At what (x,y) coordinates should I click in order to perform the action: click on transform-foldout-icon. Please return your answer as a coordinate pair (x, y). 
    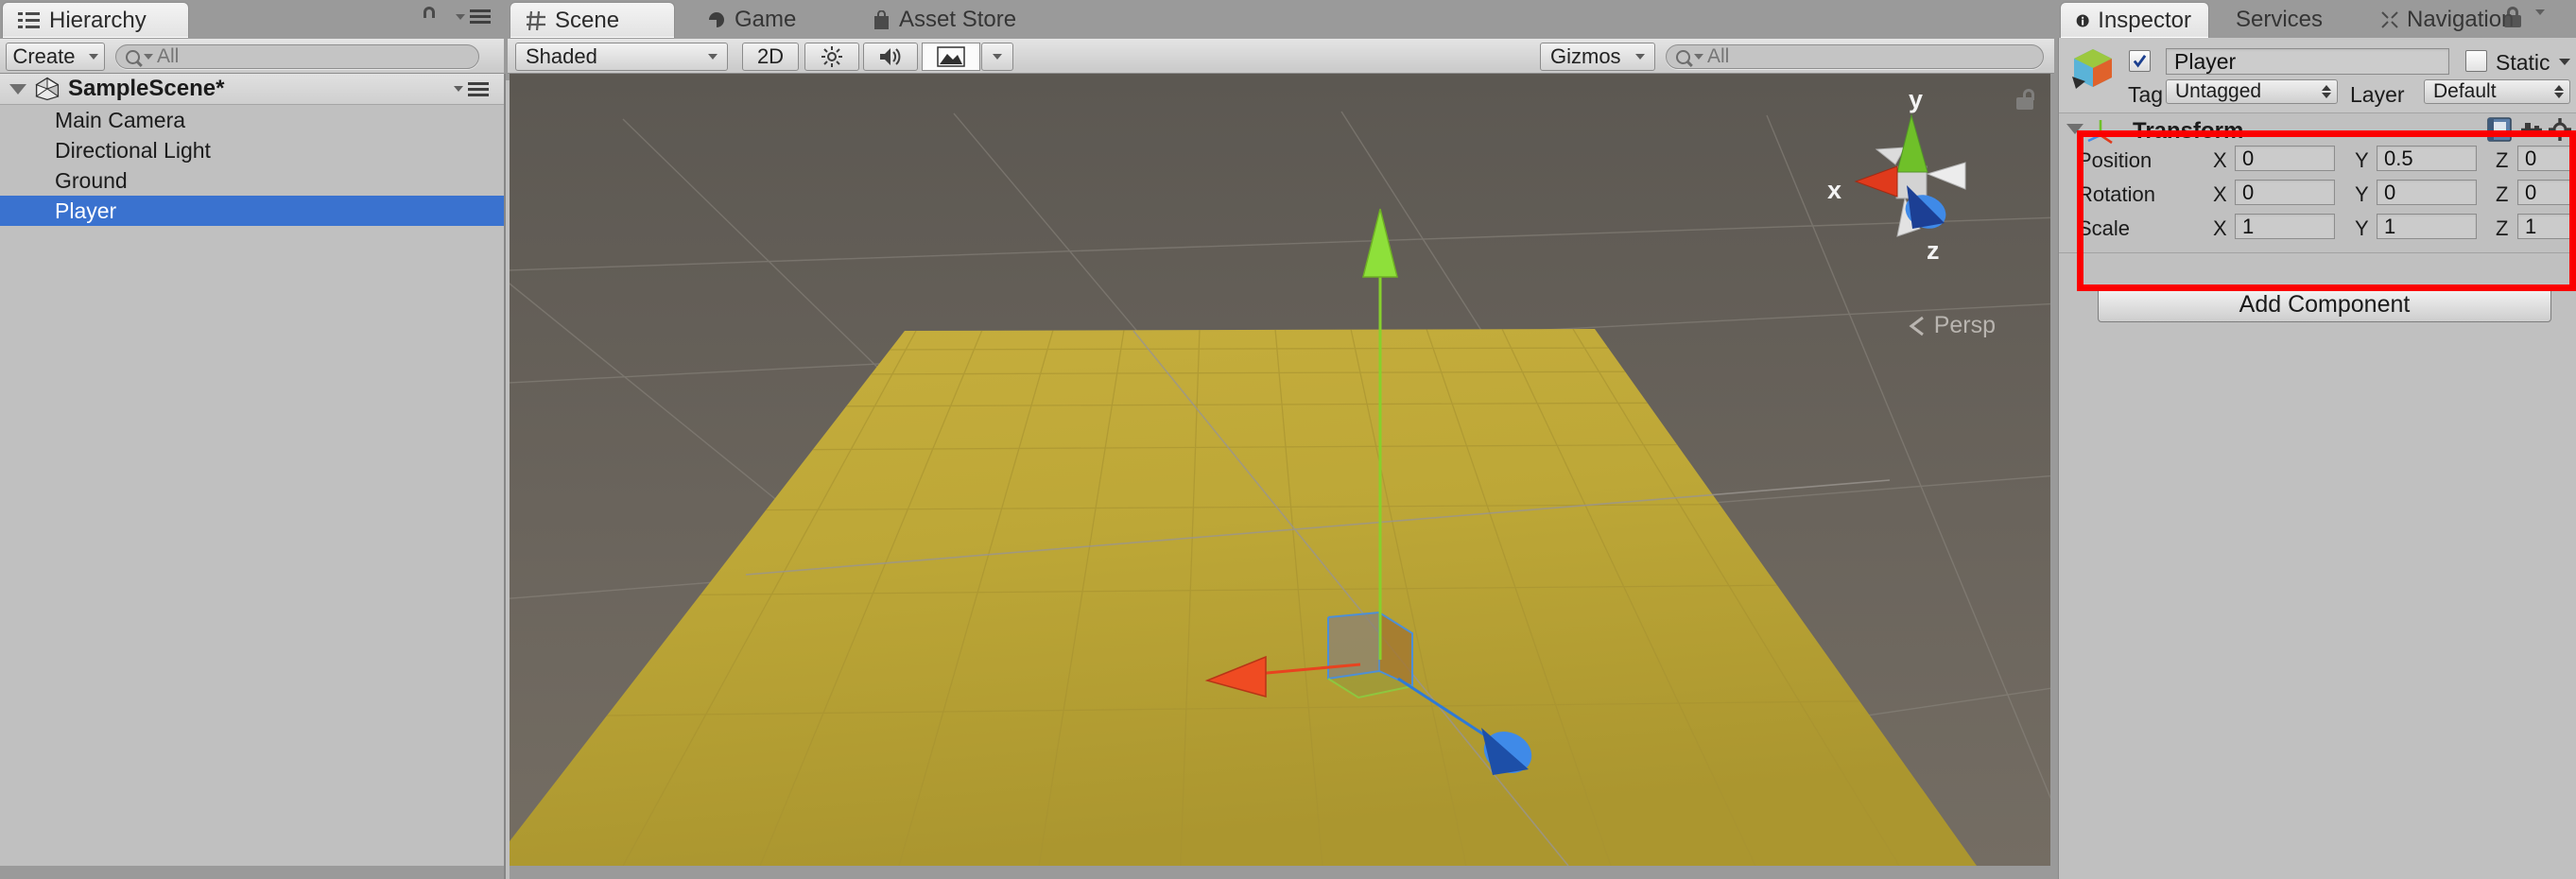
    Looking at the image, I should click on (2074, 129).